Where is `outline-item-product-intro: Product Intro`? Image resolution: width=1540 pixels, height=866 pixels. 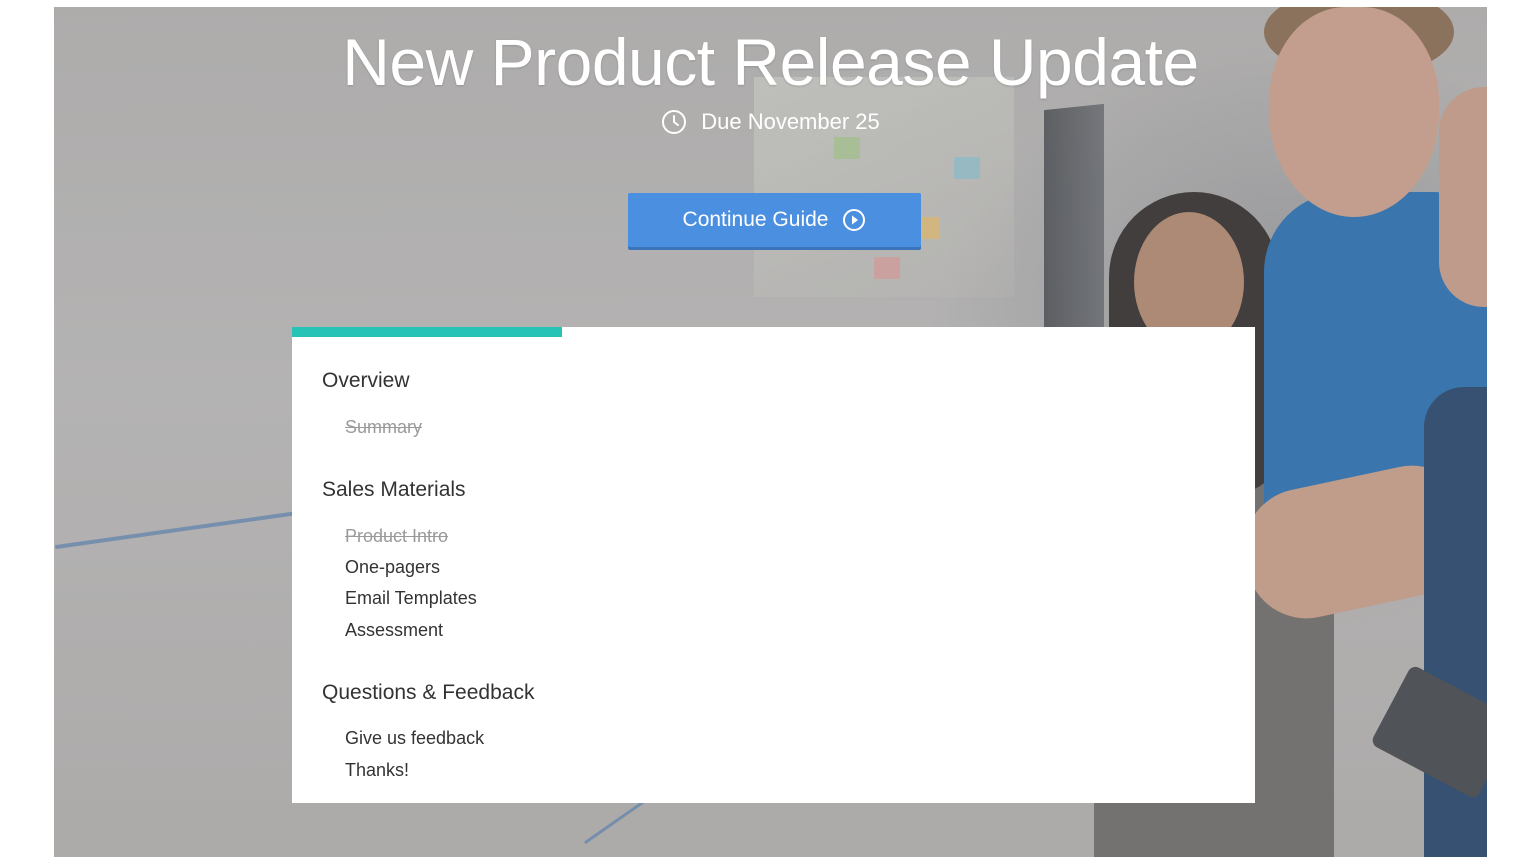 outline-item-product-intro: Product Intro is located at coordinates (396, 536).